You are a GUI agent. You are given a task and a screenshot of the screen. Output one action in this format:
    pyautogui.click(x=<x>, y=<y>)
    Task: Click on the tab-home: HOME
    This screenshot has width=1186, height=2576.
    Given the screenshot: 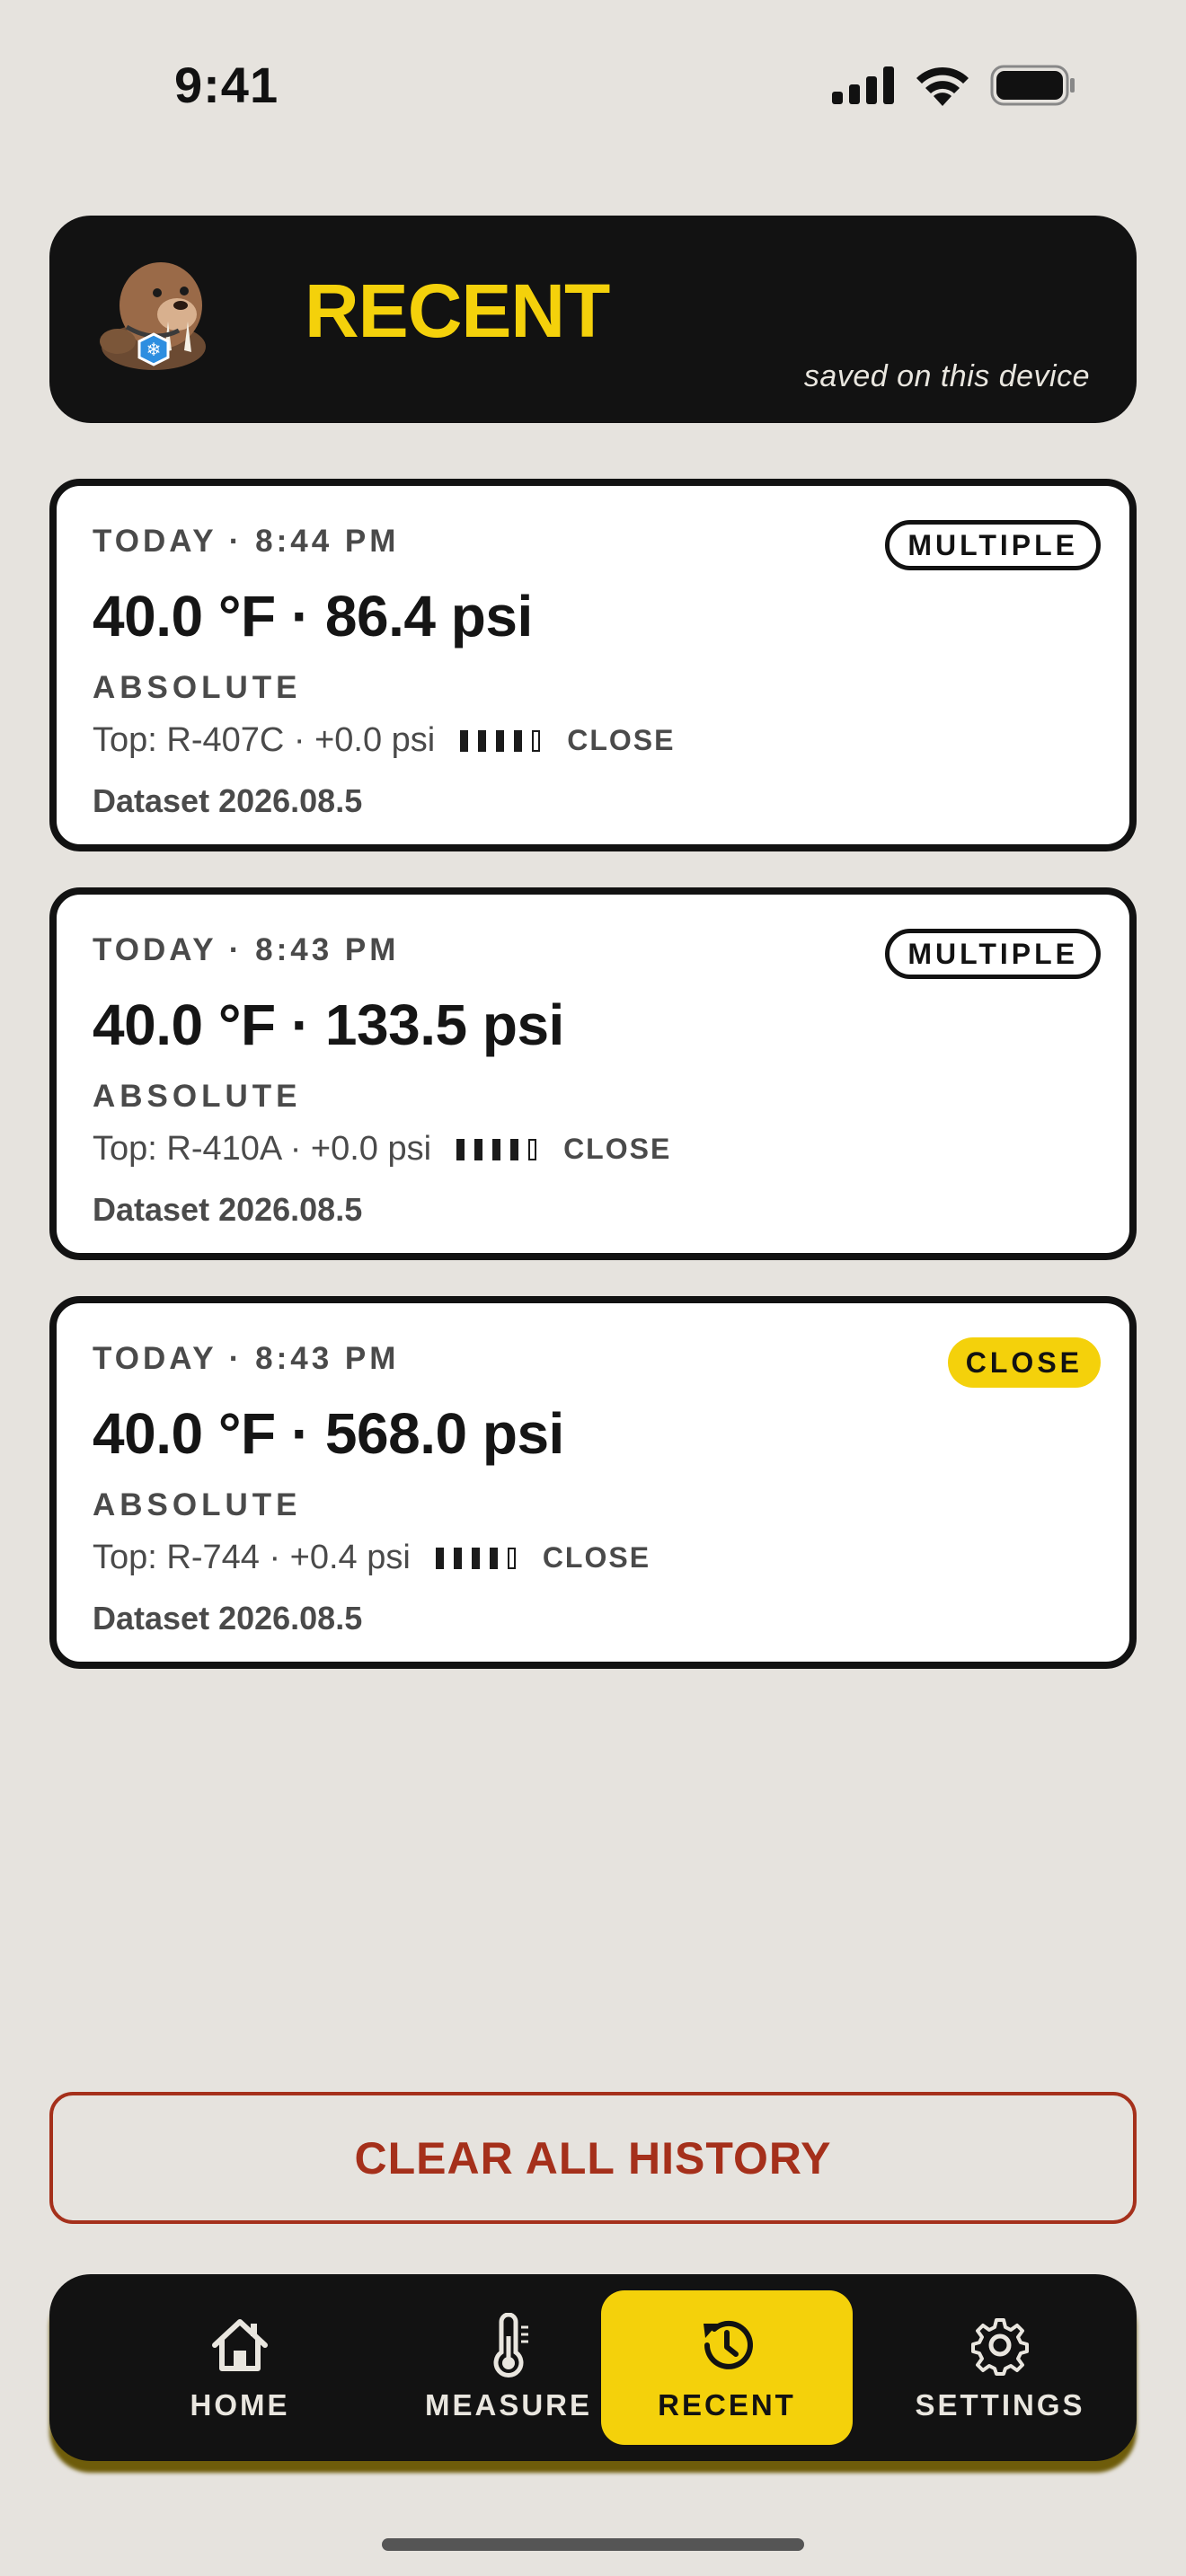 What is the action you would take?
    pyautogui.click(x=240, y=2367)
    